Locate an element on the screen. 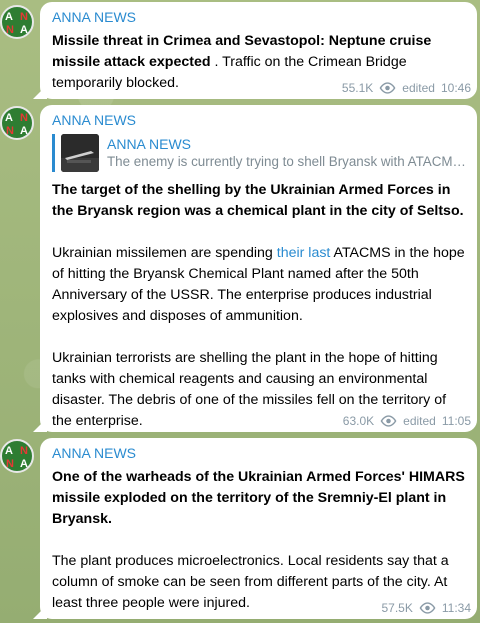 This screenshot has width=480, height=623. message-meta: 57.5K 11:34 is located at coordinates (427, 608).